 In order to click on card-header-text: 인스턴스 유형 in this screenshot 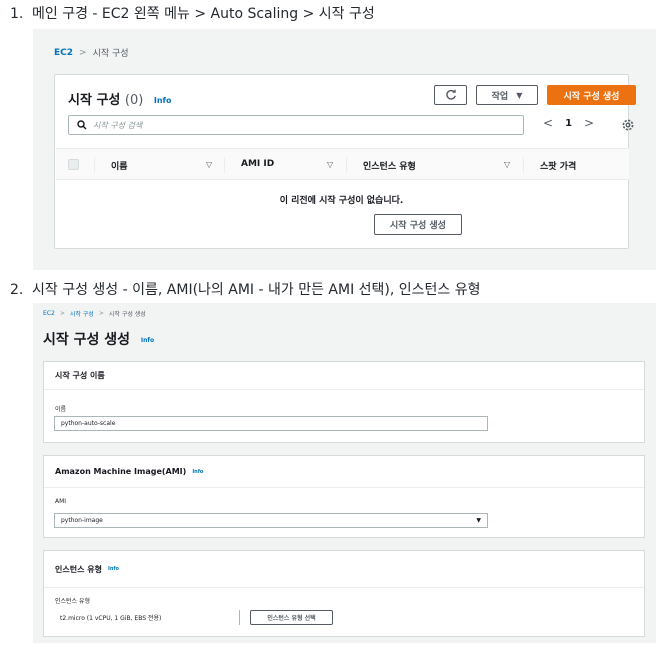, I will do `click(78, 569)`.